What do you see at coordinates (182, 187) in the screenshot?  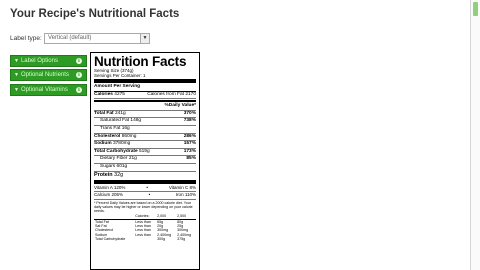 I see `vitamin-right: Vitamin C 8%` at bounding box center [182, 187].